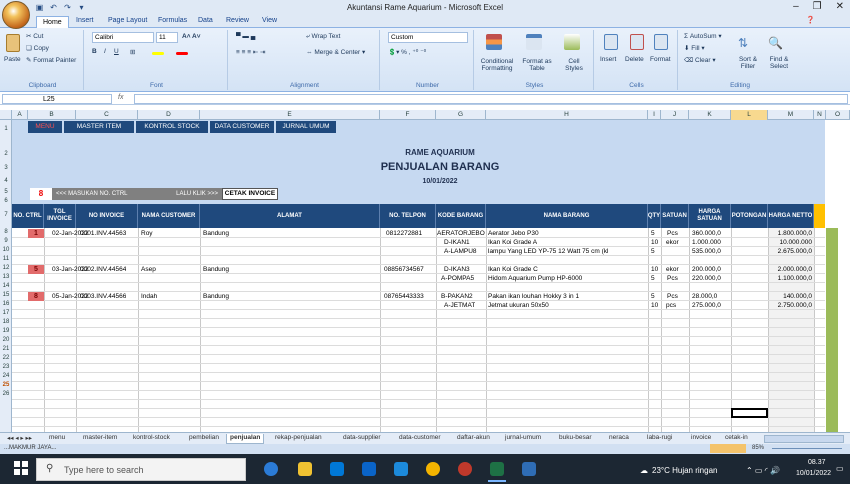 The image size is (850, 484). What do you see at coordinates (169, 115) in the screenshot?
I see `column-header: D` at bounding box center [169, 115].